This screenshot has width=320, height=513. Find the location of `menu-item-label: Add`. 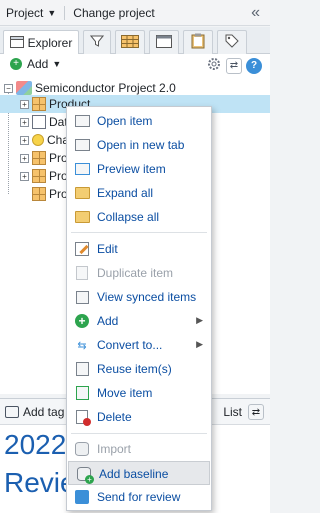

menu-item-label: Add is located at coordinates (108, 321).